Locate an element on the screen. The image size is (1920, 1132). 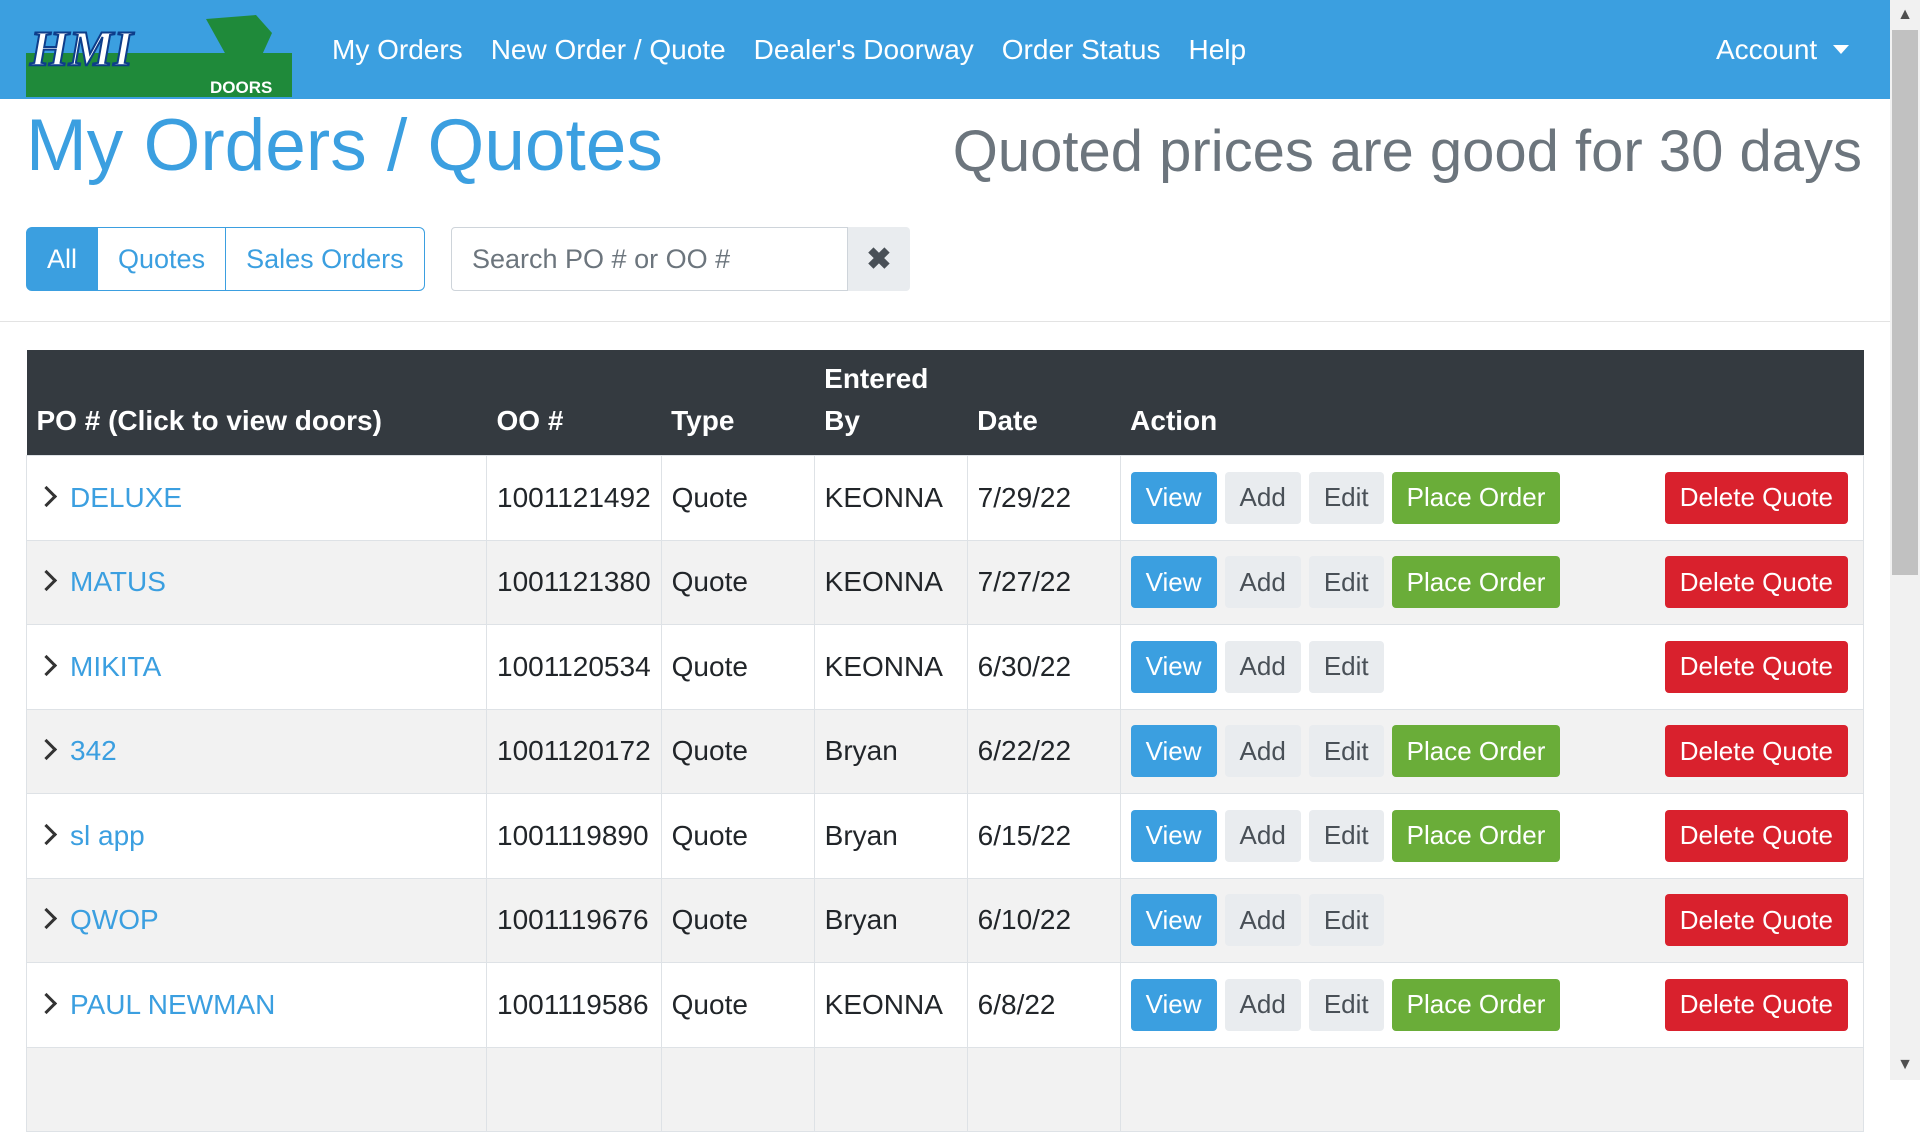
svg-text: HMI is located at coordinates (81, 48).